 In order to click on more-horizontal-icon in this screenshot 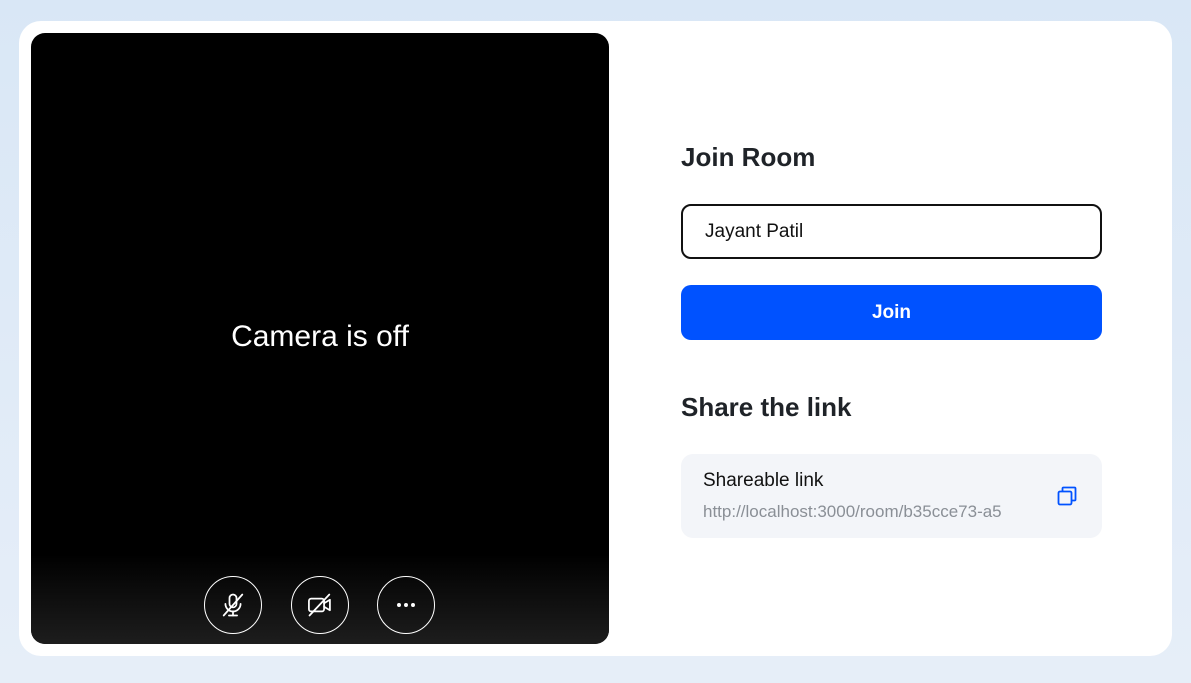, I will do `click(406, 605)`.